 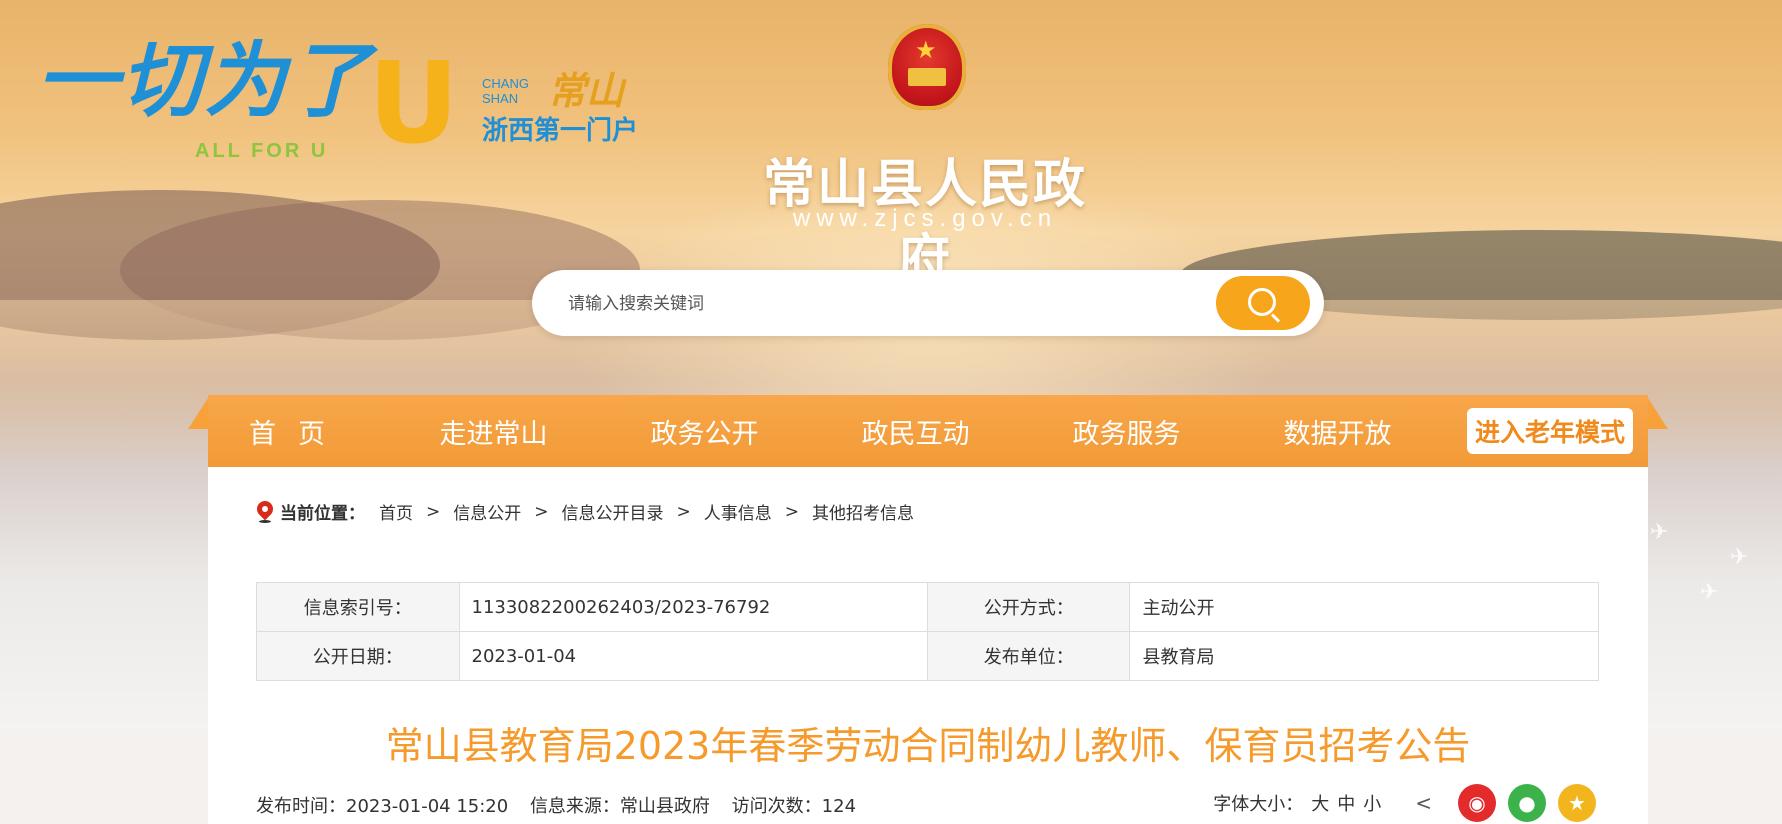 What do you see at coordinates (505, 83) in the screenshot?
I see `city-en-line-1: CHANG` at bounding box center [505, 83].